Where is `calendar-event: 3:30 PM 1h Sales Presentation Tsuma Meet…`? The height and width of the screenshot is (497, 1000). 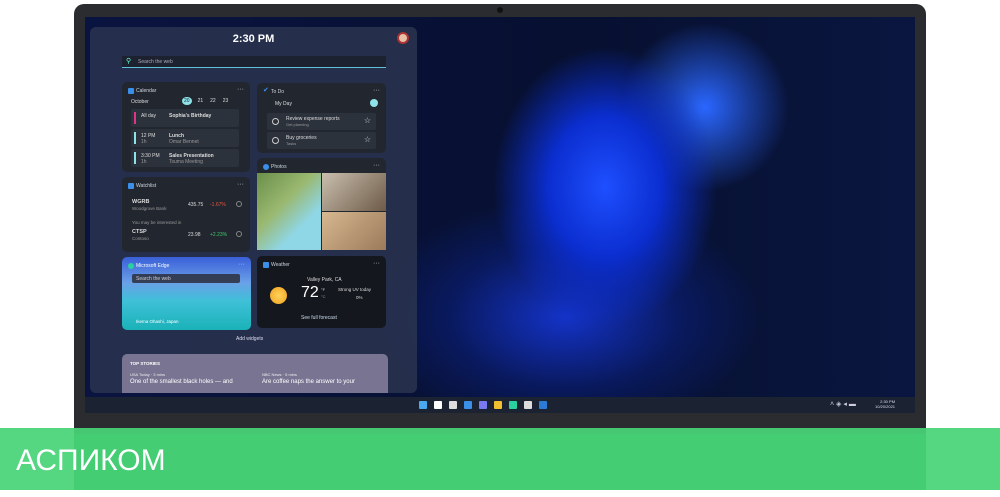
calendar-event: 3:30 PM 1h Sales Presentation Tsuma Meet… is located at coordinates (185, 158).